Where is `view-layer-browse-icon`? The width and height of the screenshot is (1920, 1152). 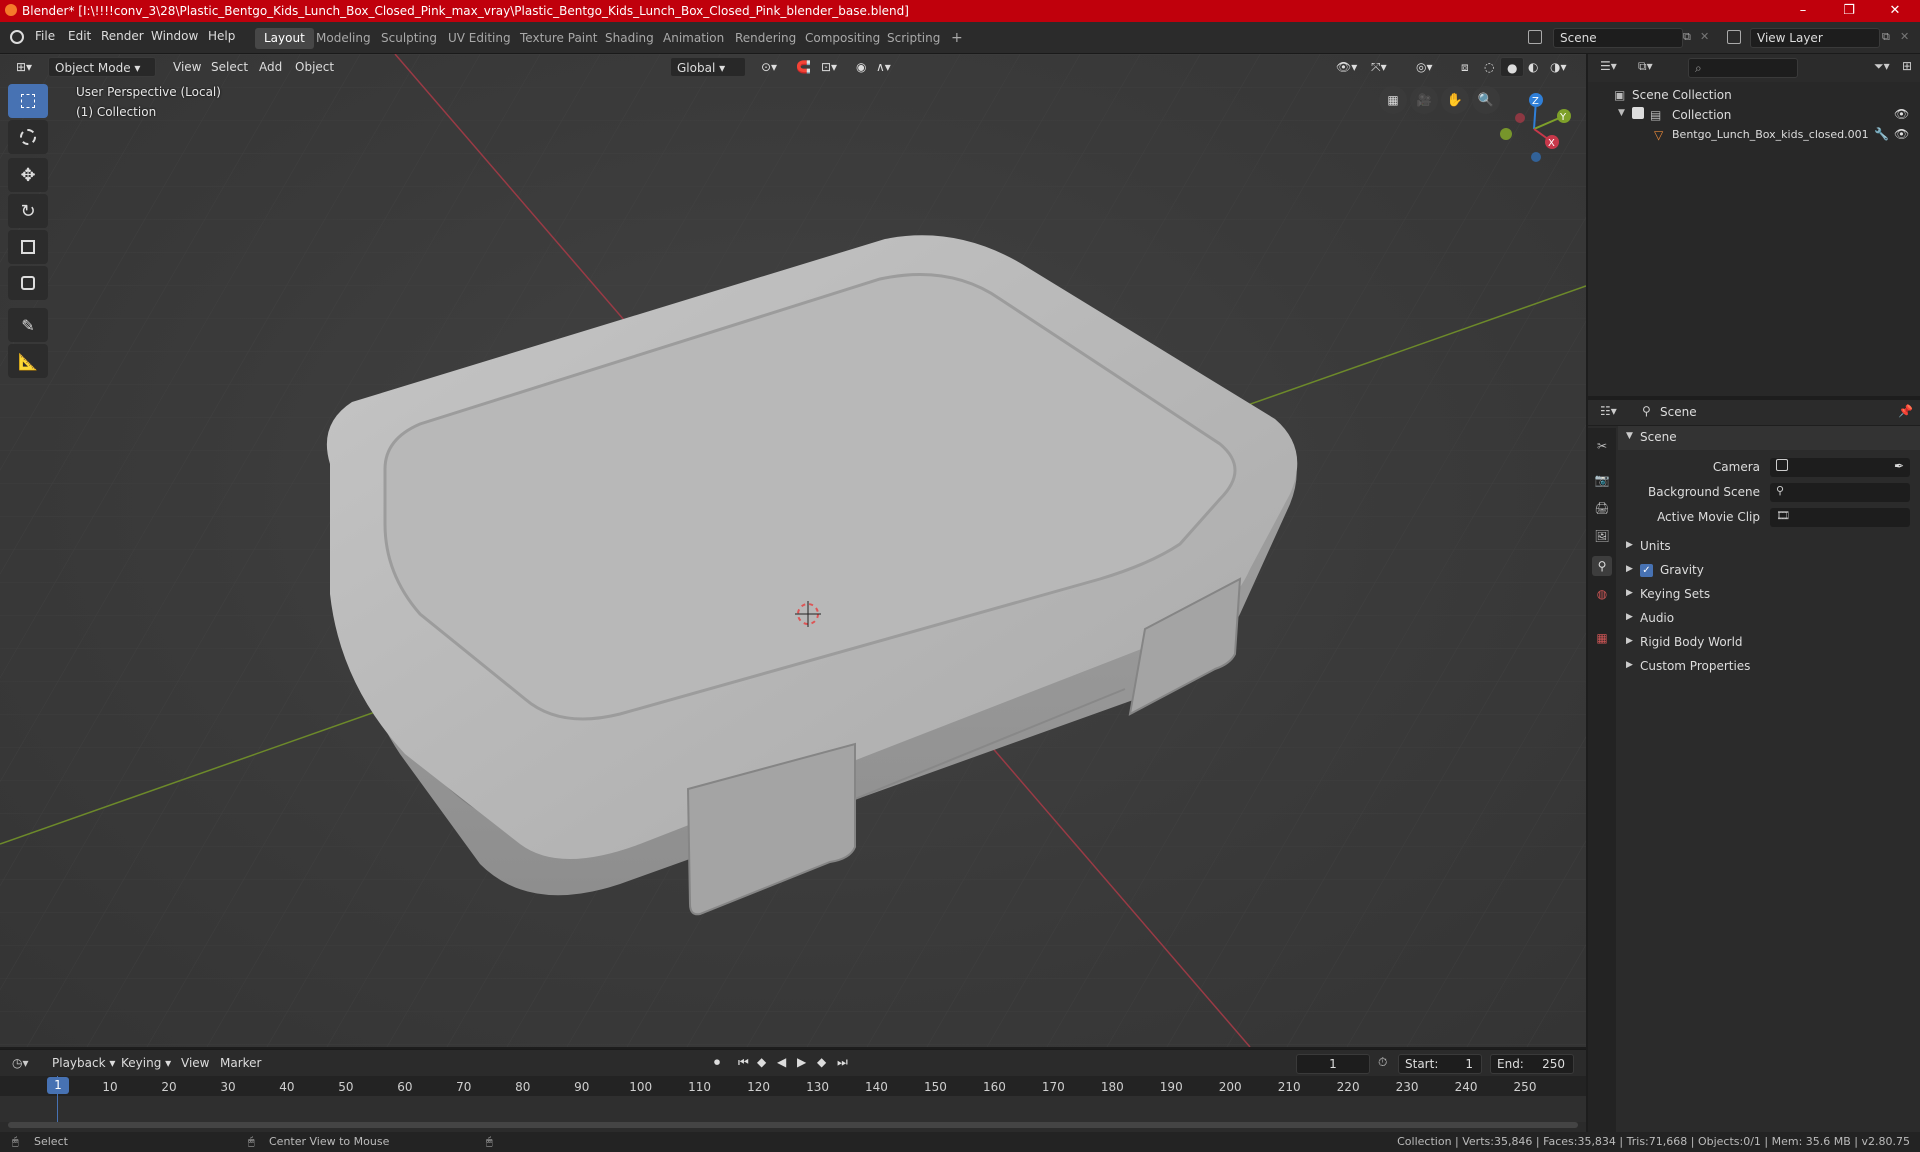 view-layer-browse-icon is located at coordinates (1734, 37).